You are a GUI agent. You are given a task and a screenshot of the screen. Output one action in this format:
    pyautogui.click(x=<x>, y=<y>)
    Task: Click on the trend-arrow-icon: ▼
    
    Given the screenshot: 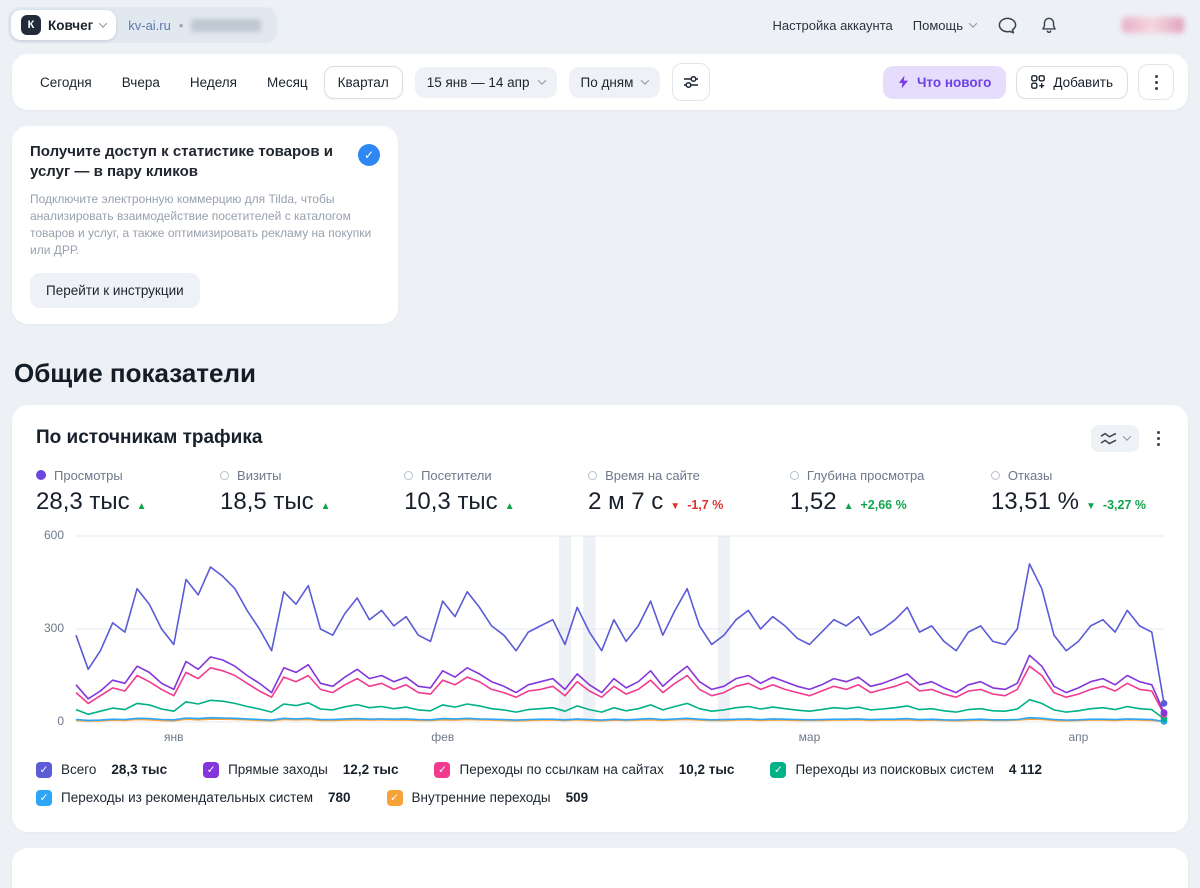 What is the action you would take?
    pyautogui.click(x=1091, y=506)
    